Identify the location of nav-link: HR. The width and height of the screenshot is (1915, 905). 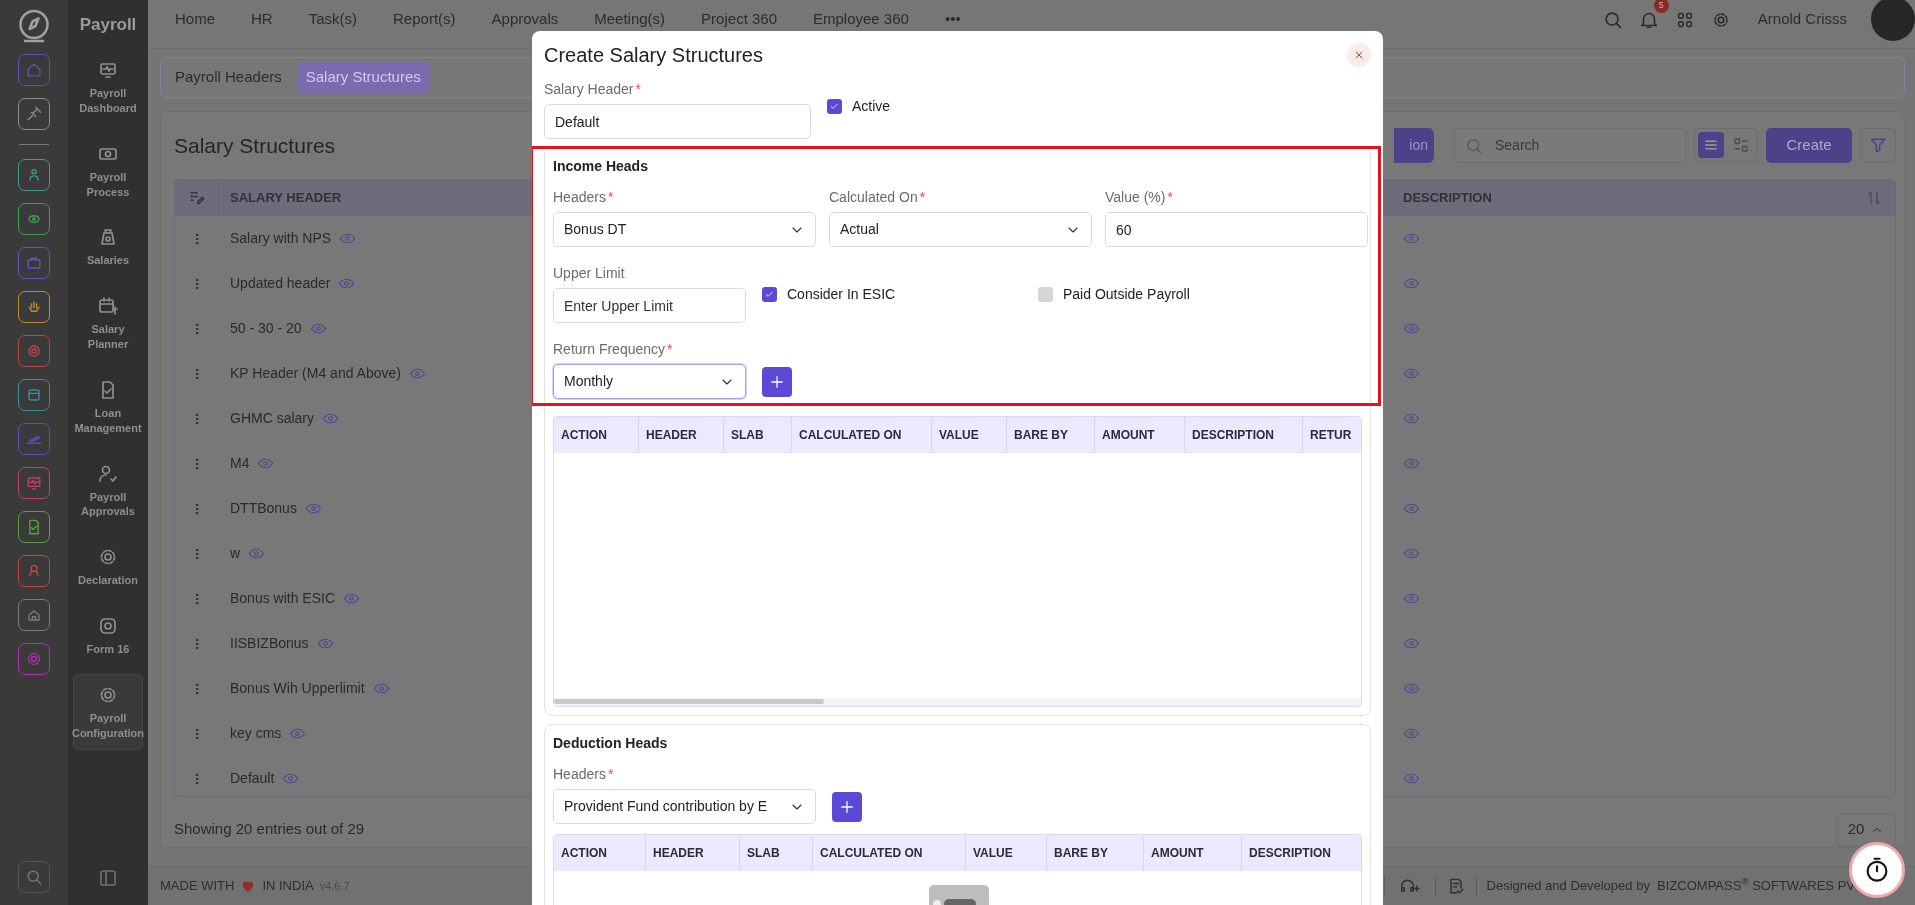
(262, 19).